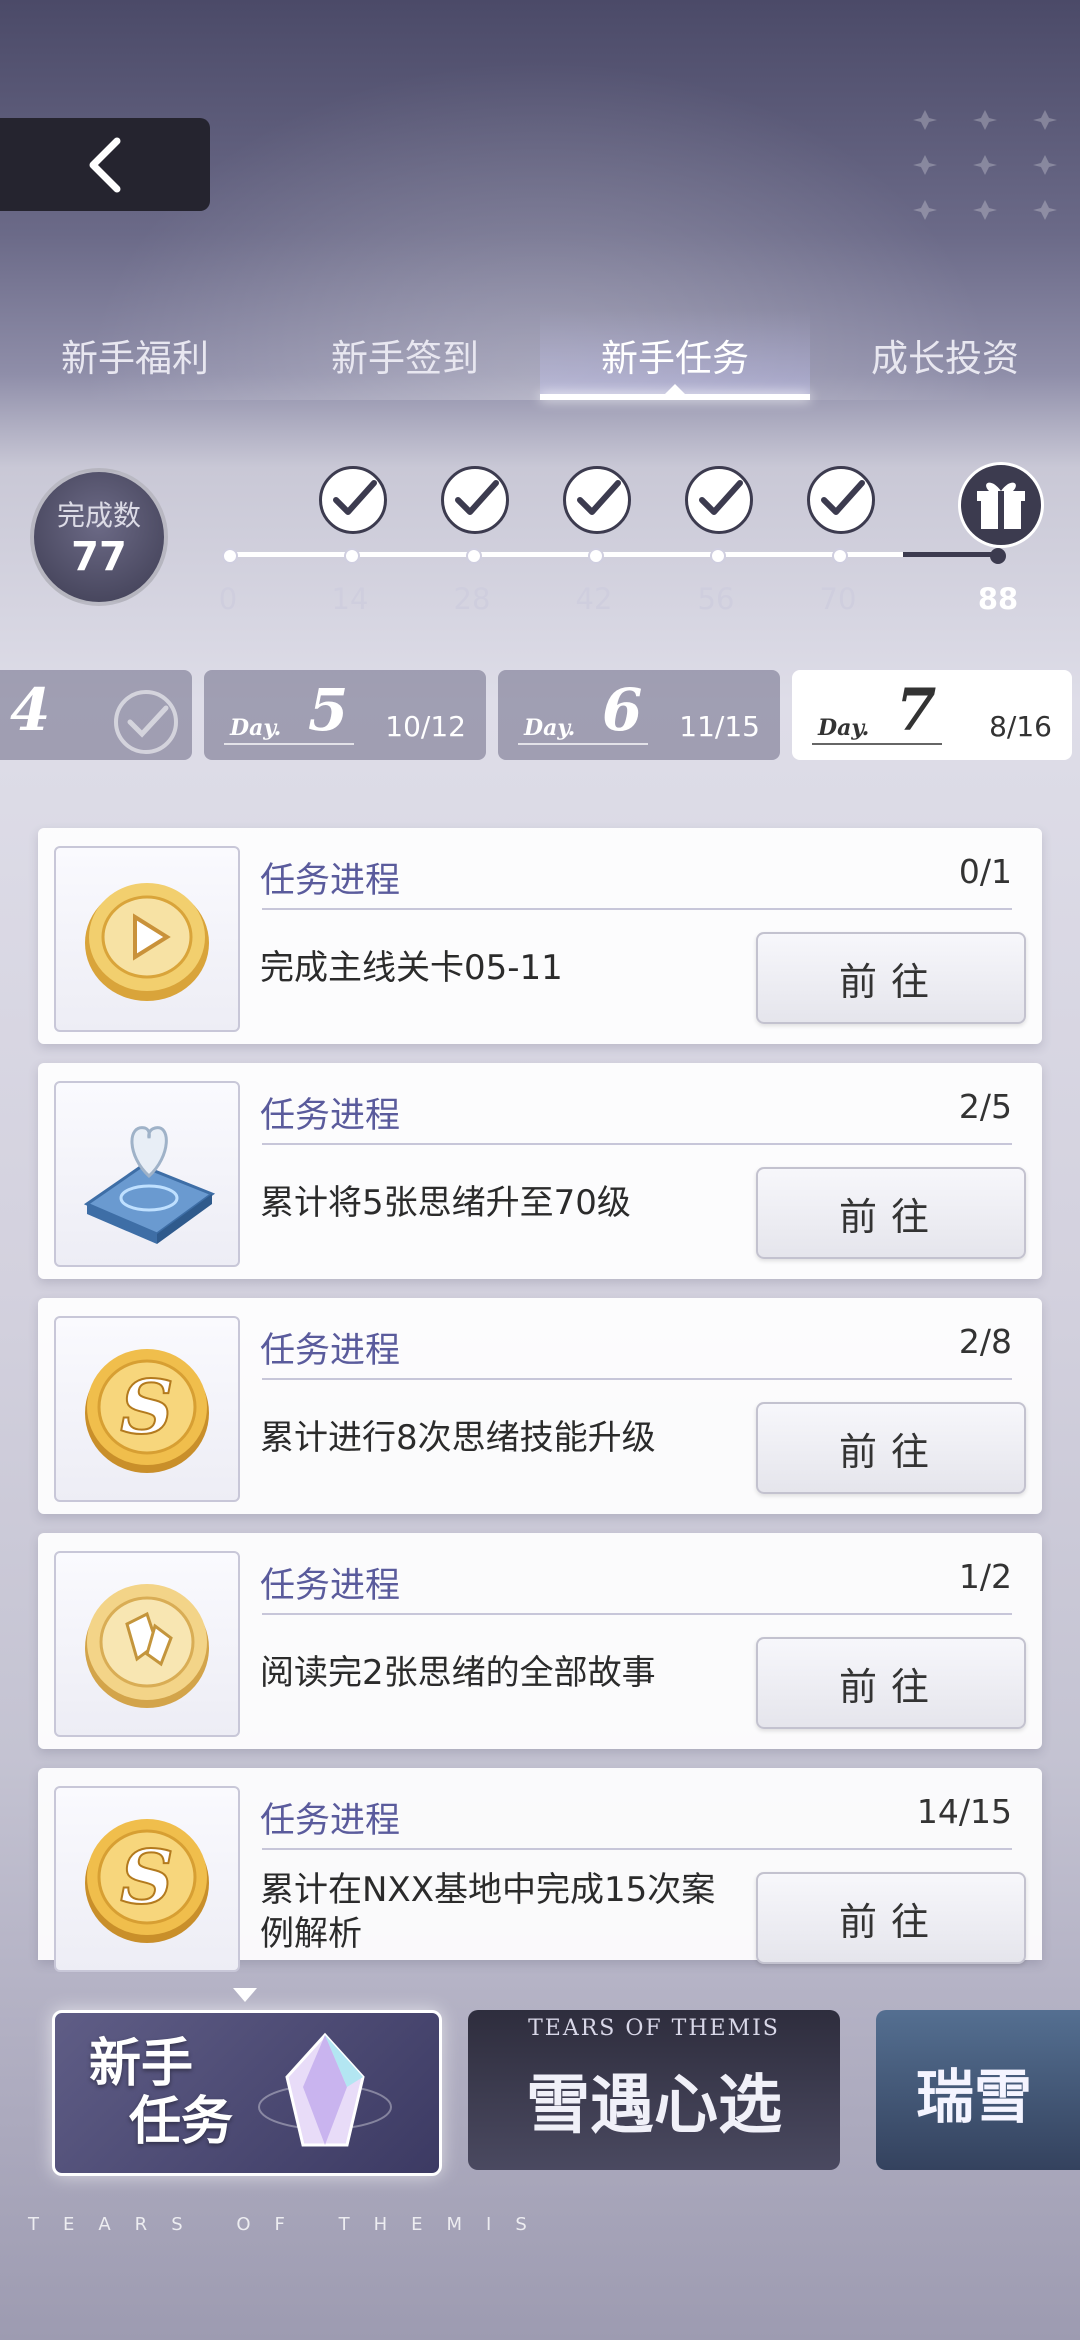  Describe the element at coordinates (985, 1106) in the screenshot. I see `task-progress-count: 2/5` at that location.